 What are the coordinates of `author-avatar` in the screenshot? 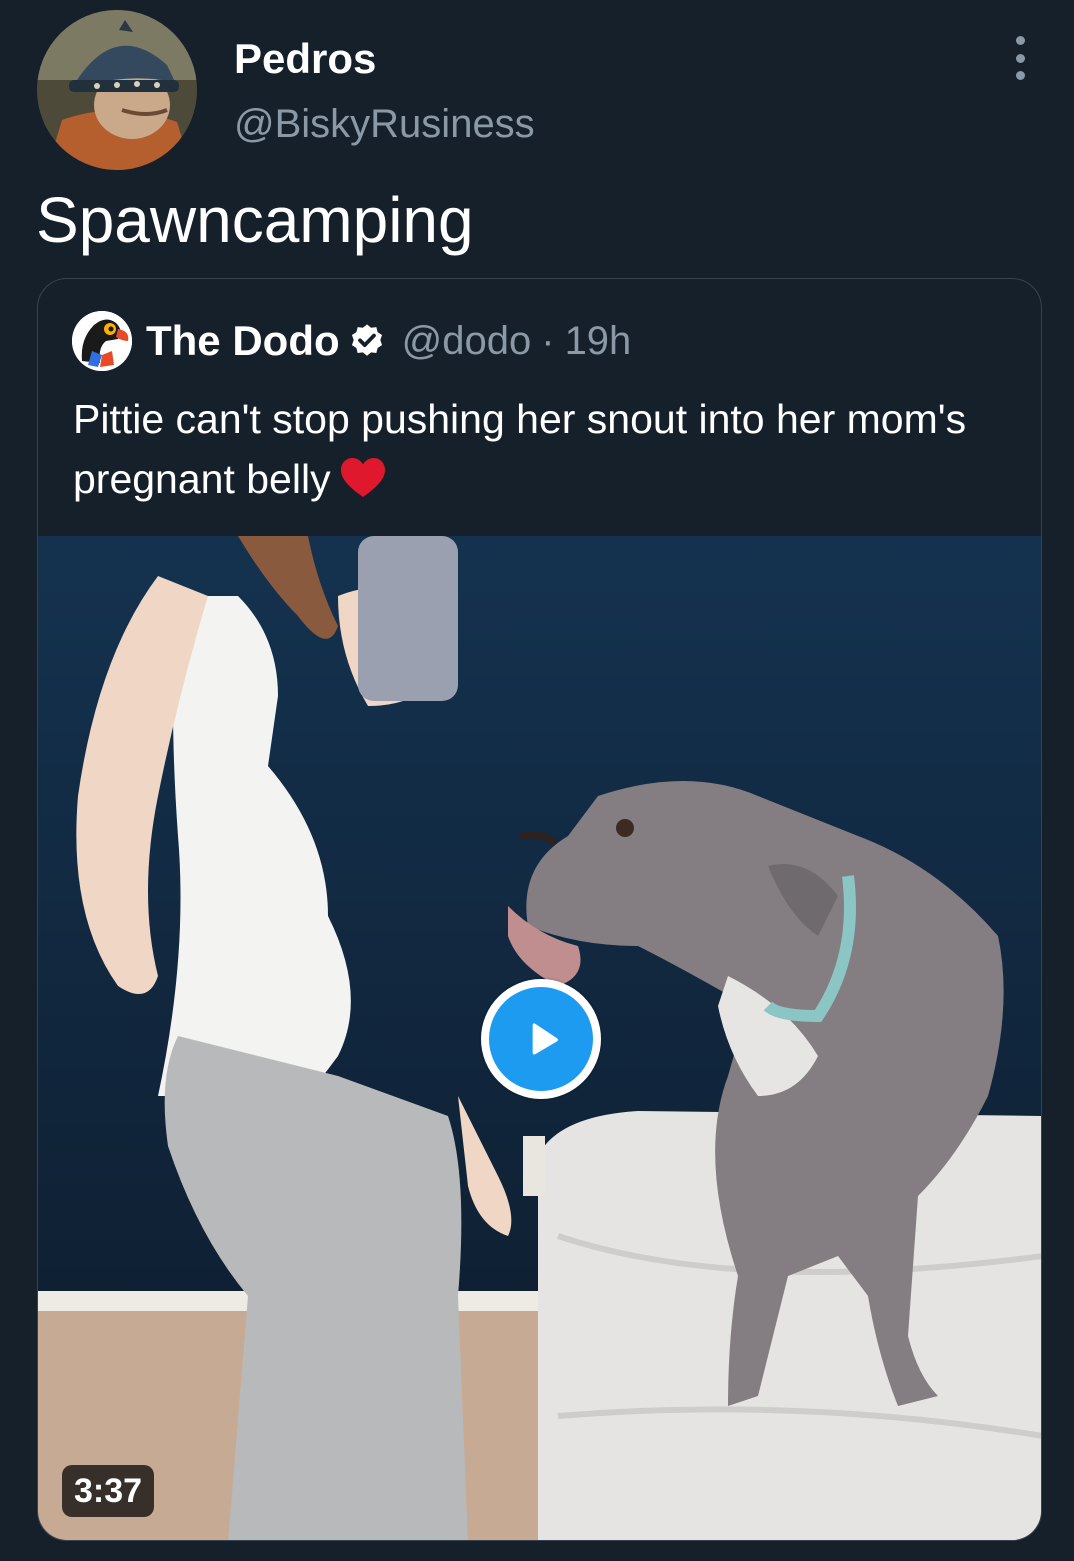 It's located at (117, 90).